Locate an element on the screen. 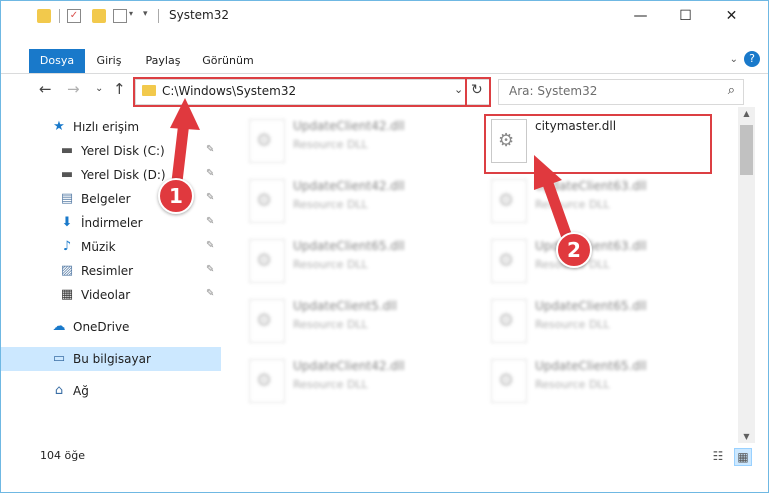 Image resolution: width=769 pixels, height=493 pixels. sidebar-item: ▦ Videolar ✎ is located at coordinates (111, 295).